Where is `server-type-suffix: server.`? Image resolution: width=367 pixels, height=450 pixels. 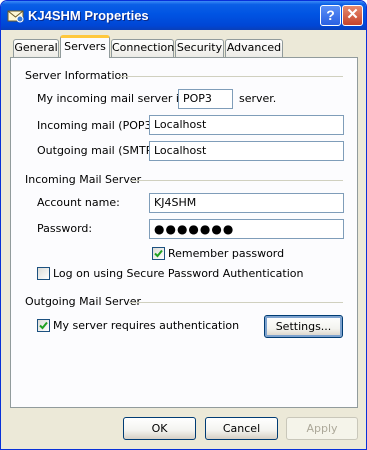
server-type-suffix: server. is located at coordinates (258, 98).